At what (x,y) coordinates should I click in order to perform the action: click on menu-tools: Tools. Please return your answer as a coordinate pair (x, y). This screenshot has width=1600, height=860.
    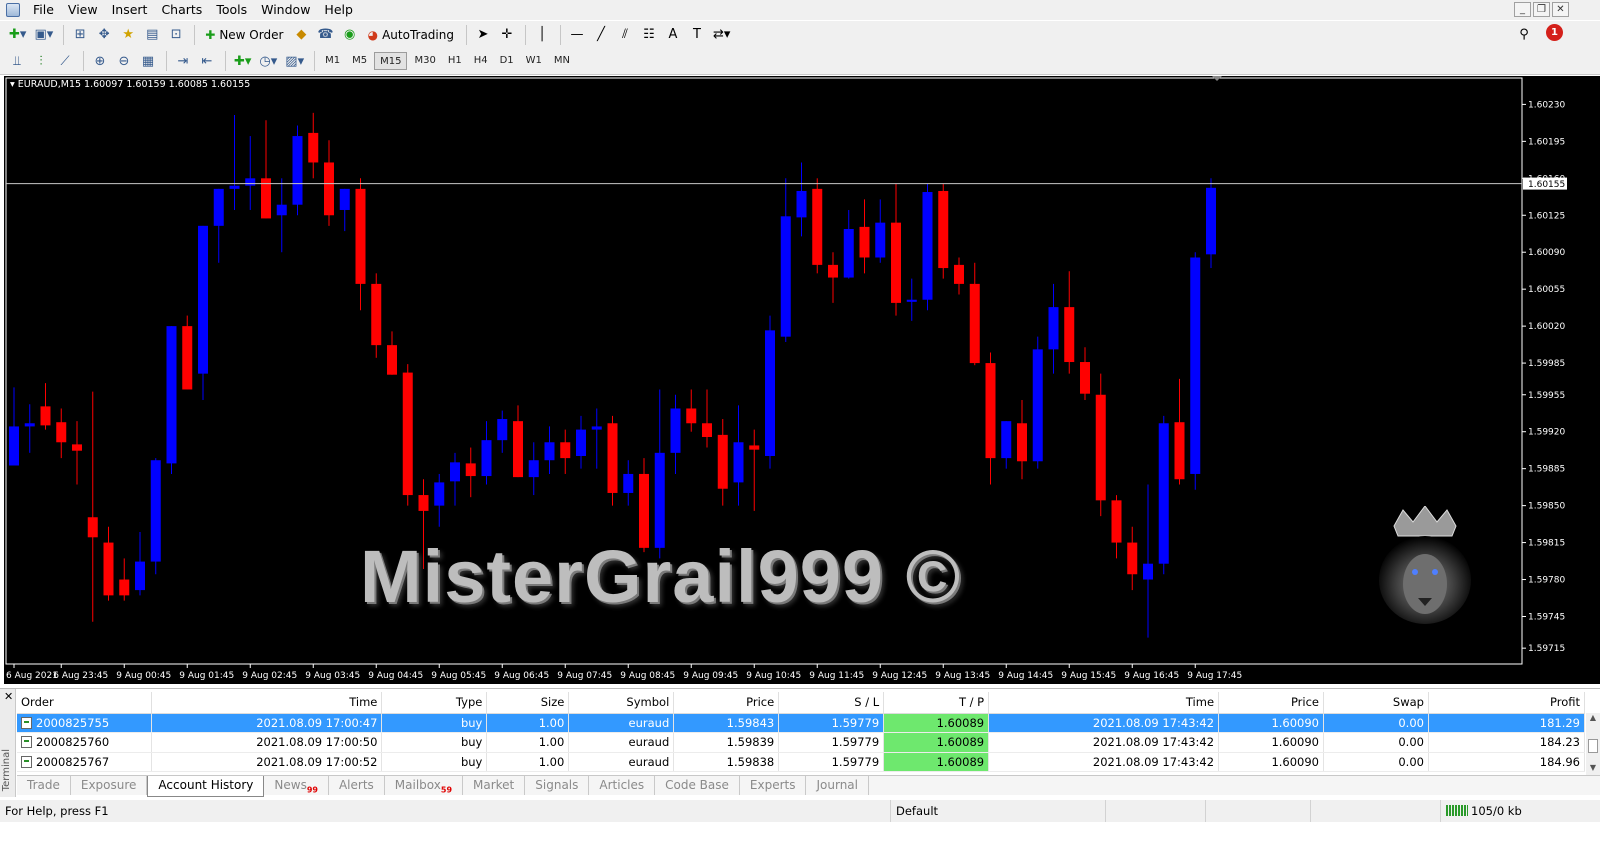
    Looking at the image, I should click on (231, 10).